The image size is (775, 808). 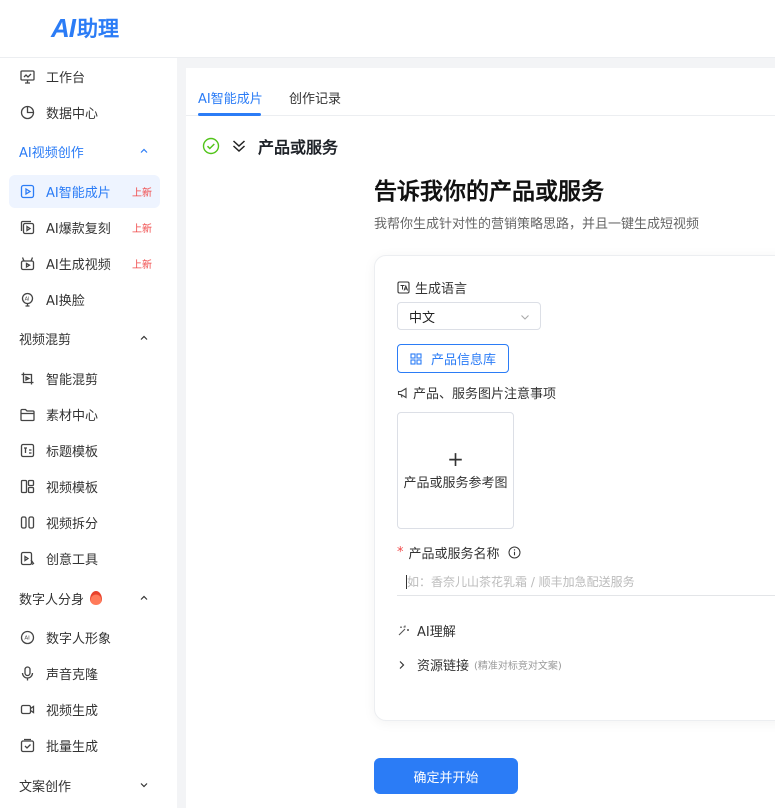 I want to click on sidebar-group-copywriting: 文案创作, so click(x=89, y=785).